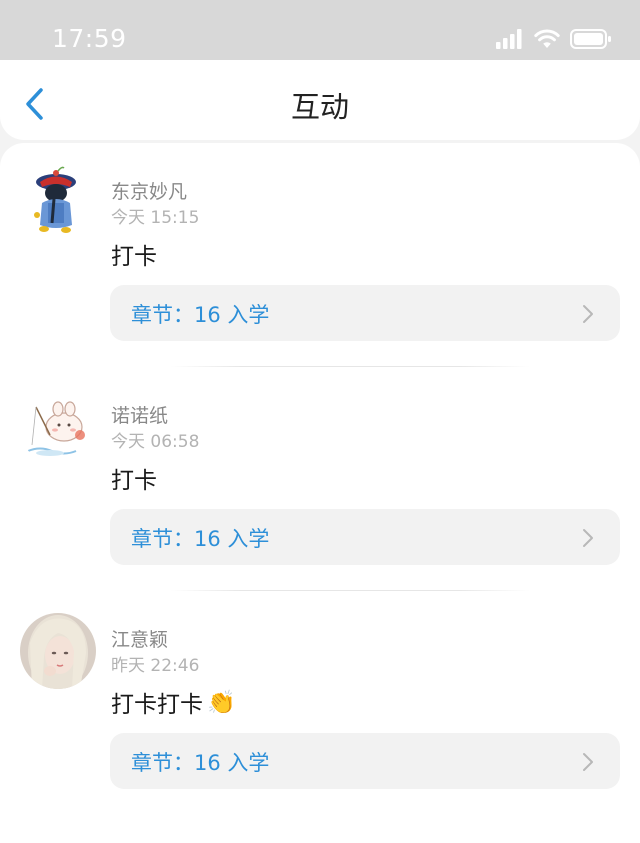  What do you see at coordinates (157, 705) in the screenshot?
I see `post-text-content: 打卡打卡` at bounding box center [157, 705].